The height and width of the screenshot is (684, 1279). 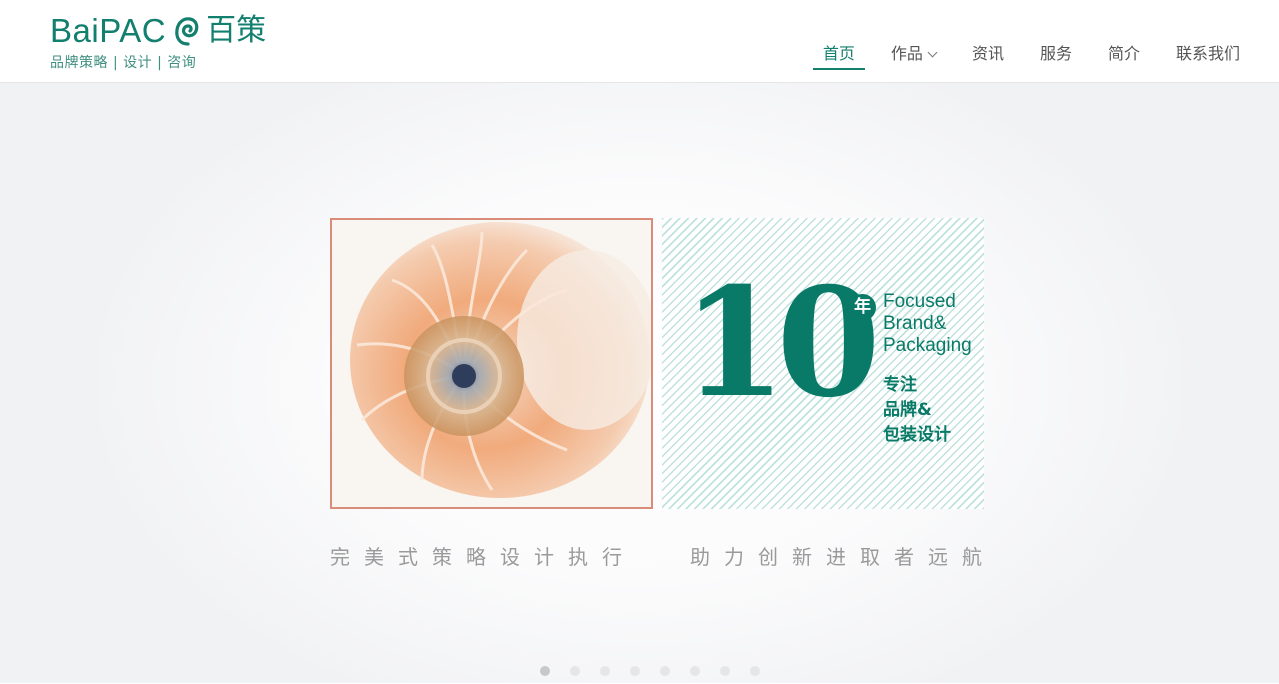 What do you see at coordinates (236, 30) in the screenshot?
I see `logo-text-cn: 百策` at bounding box center [236, 30].